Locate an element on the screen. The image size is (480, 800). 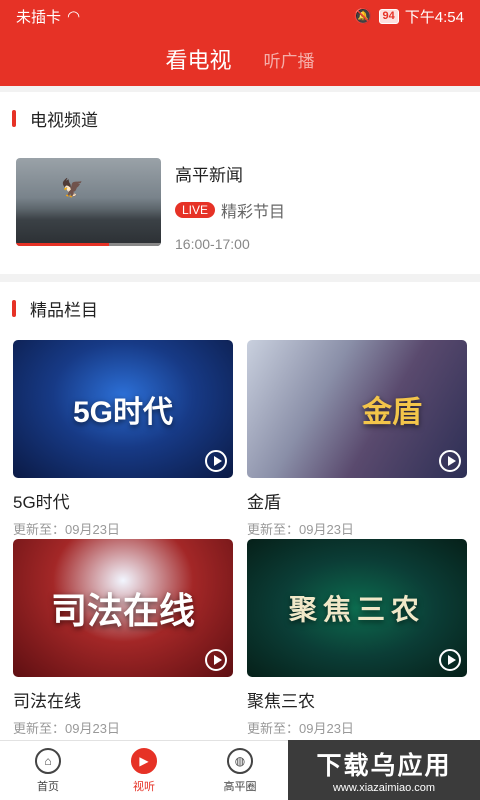
wifi-icon: ◠ is located at coordinates (74, 16).